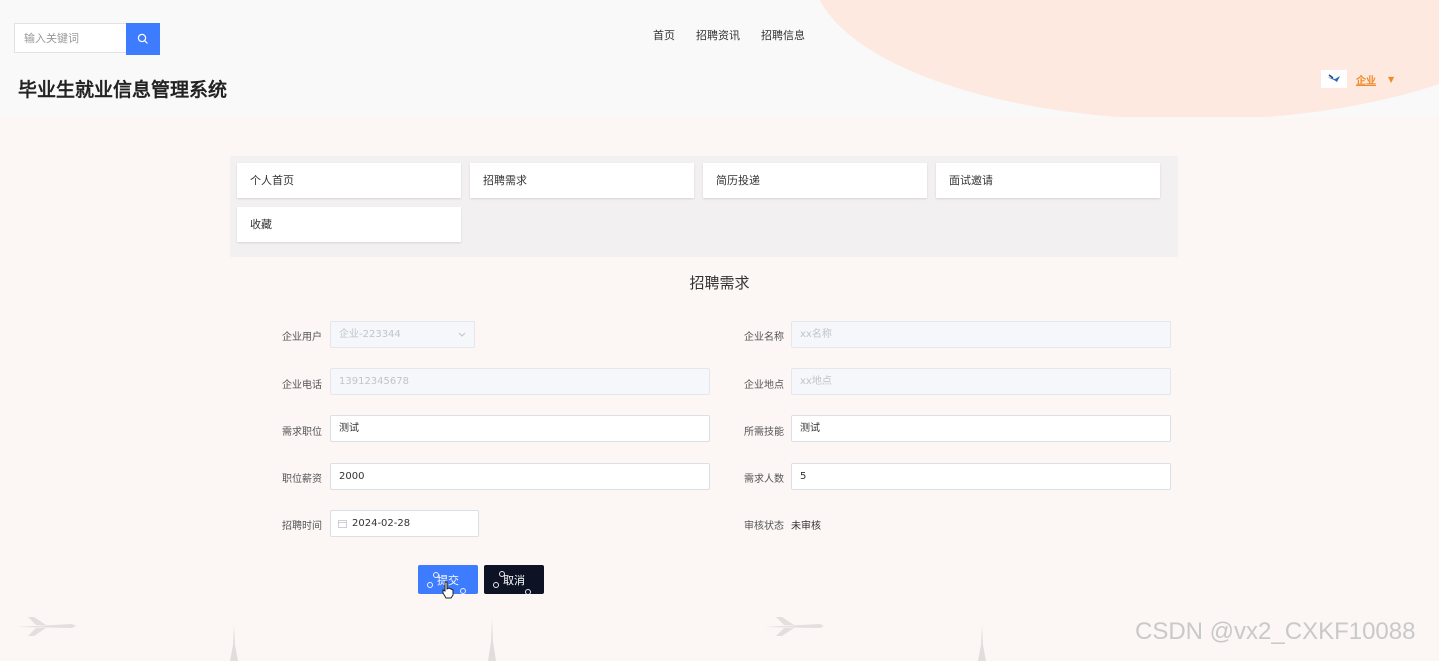  What do you see at coordinates (1275, 631) in the screenshot?
I see `watermark: CSDN @vx2_CXKF10088` at bounding box center [1275, 631].